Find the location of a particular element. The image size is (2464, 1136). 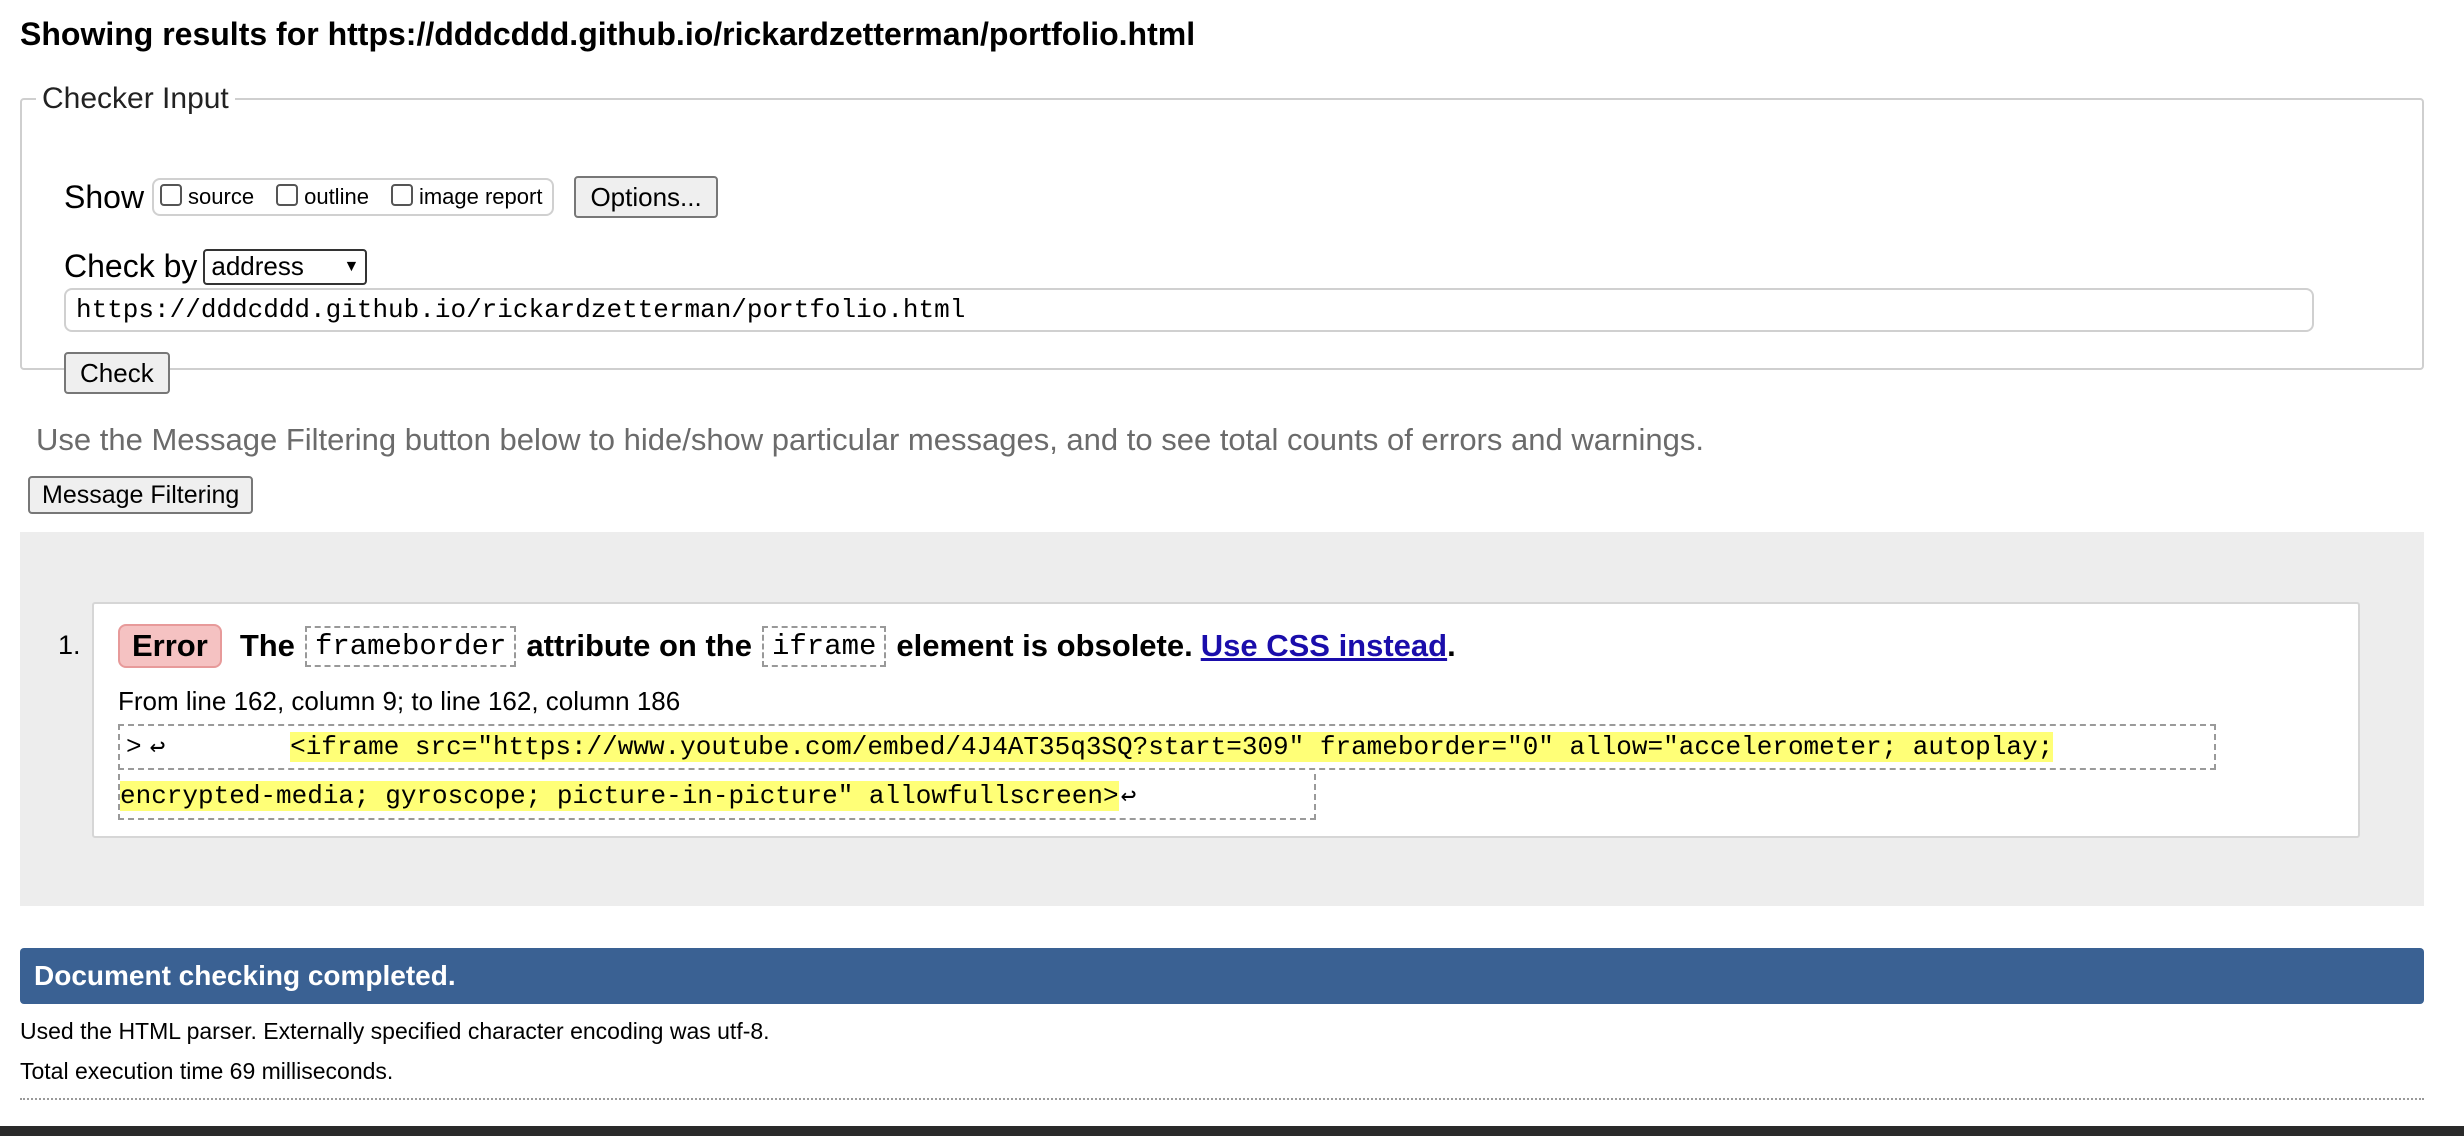

image-report-checkbox-label: image report is located at coordinates (480, 196).